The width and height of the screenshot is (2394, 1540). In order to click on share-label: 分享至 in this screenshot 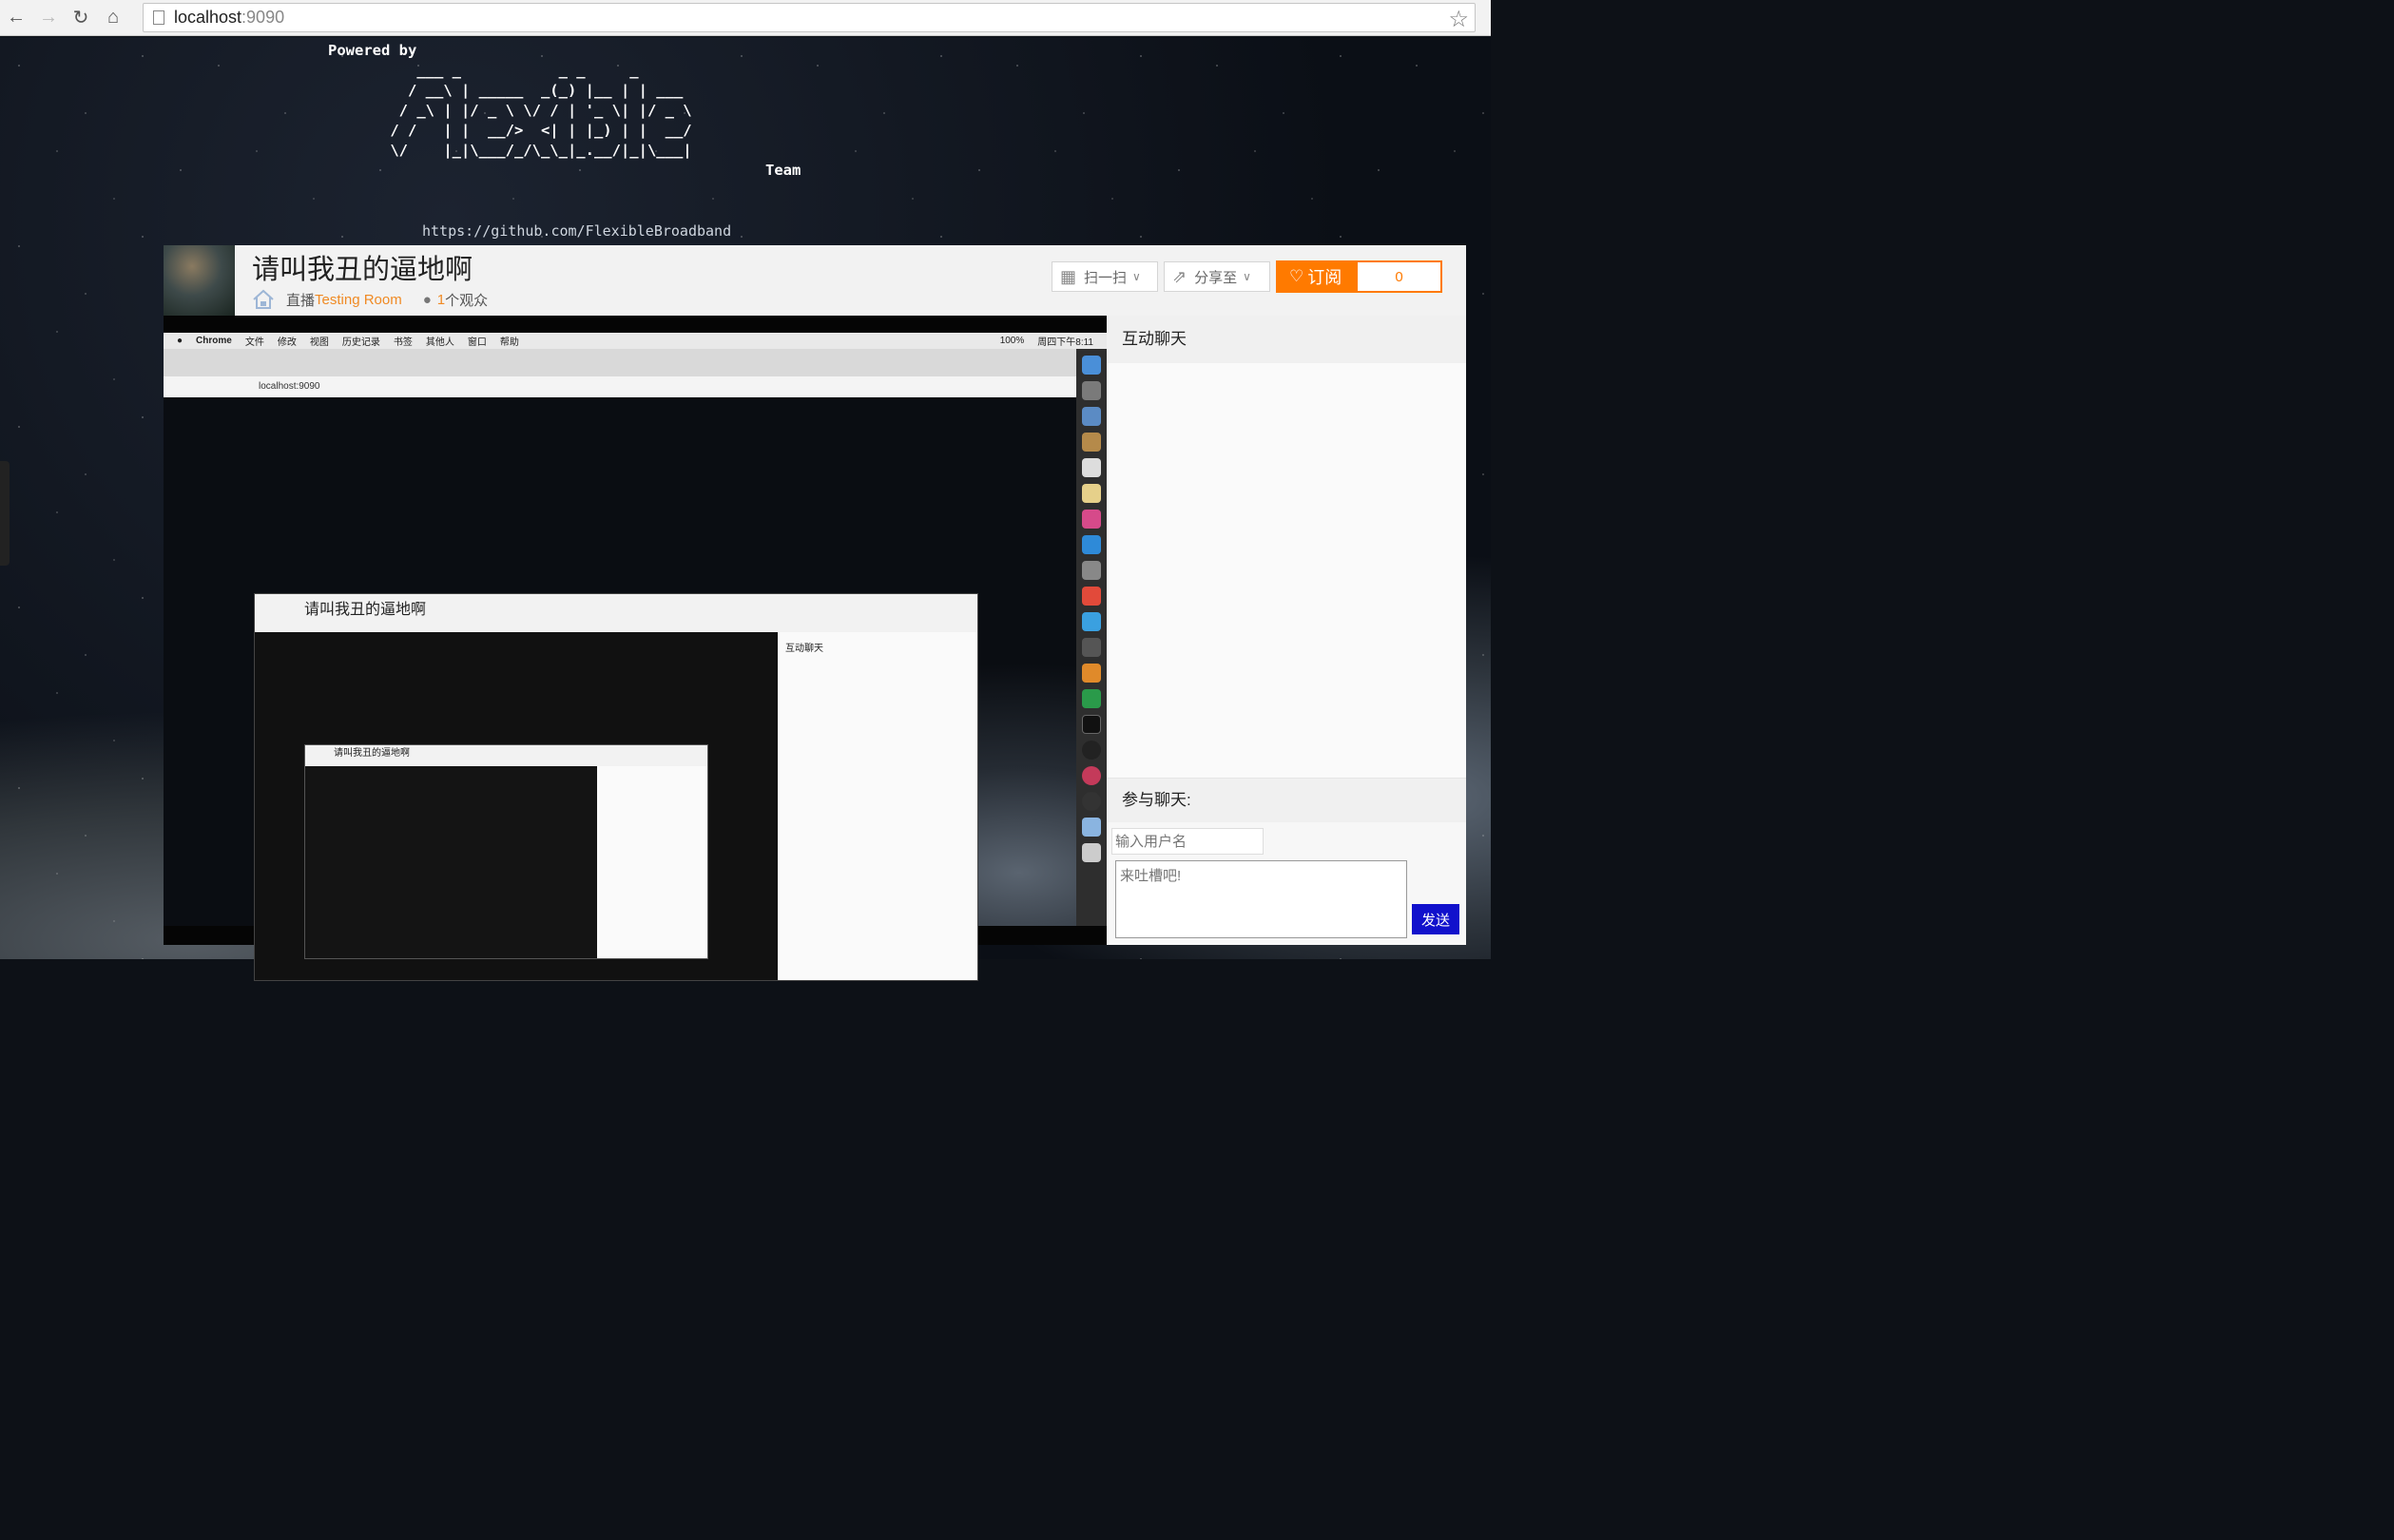, I will do `click(1216, 277)`.